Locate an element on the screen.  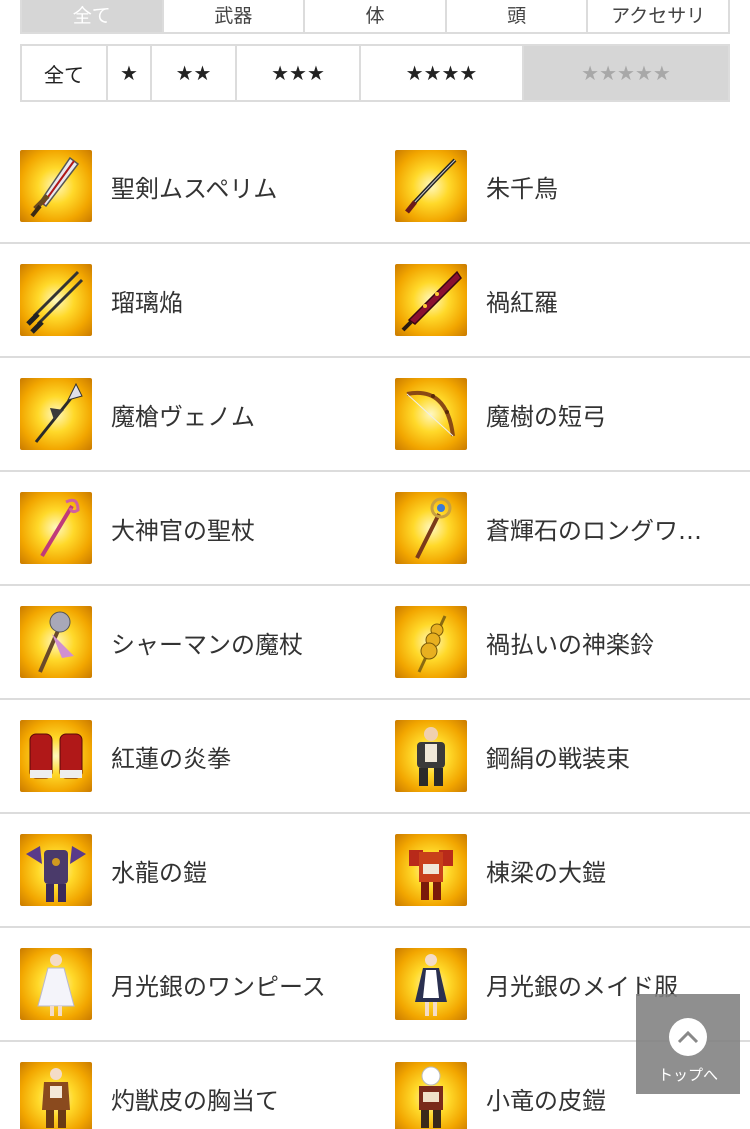
category-tabs: 全て 武器 体 頭 アクセサリ is located at coordinates (375, 17).